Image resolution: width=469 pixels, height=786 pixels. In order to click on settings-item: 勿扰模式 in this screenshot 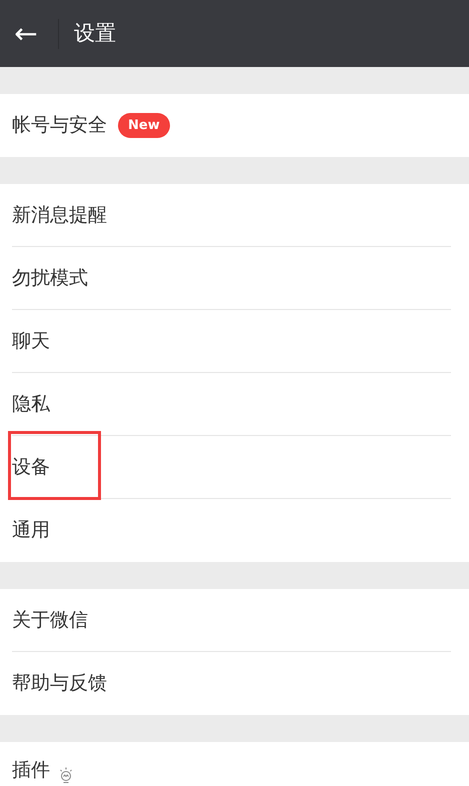, I will do `click(231, 278)`.